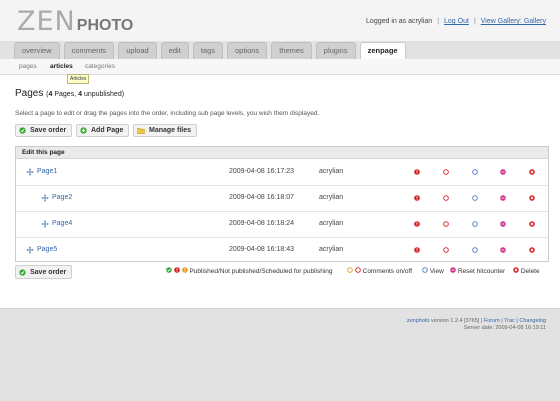  I want to click on legend-reset: Reset hitcounter, so click(477, 271).